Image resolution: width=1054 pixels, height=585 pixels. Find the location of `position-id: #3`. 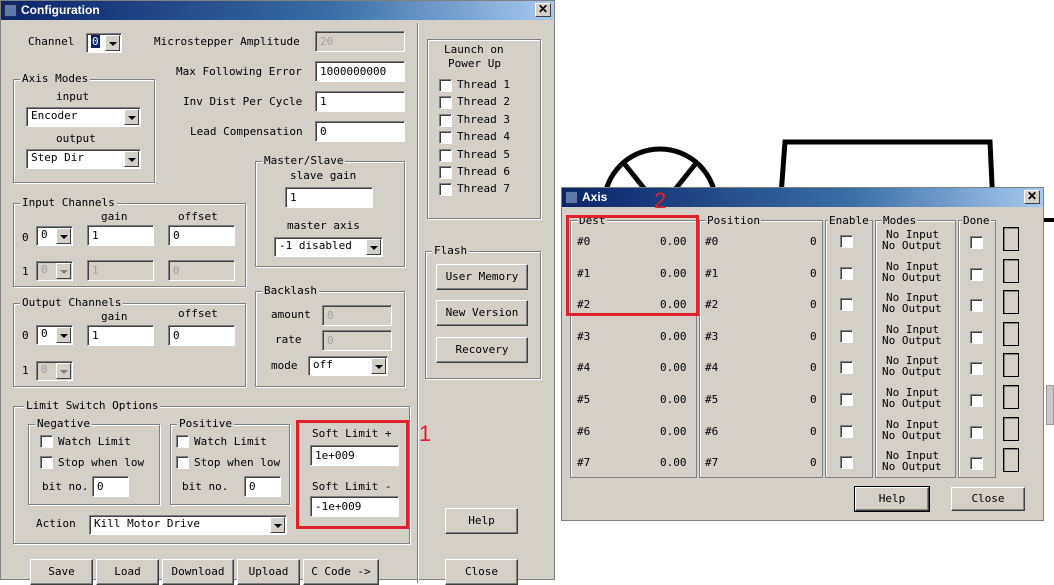

position-id: #3 is located at coordinates (712, 336).